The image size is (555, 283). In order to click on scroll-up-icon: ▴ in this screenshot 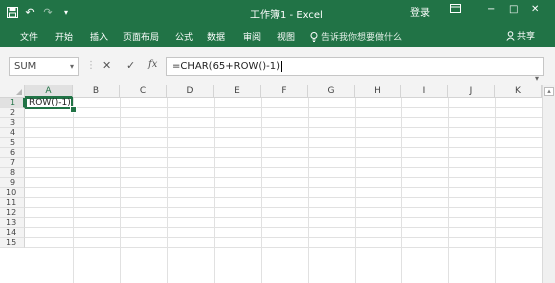, I will do `click(549, 91)`.